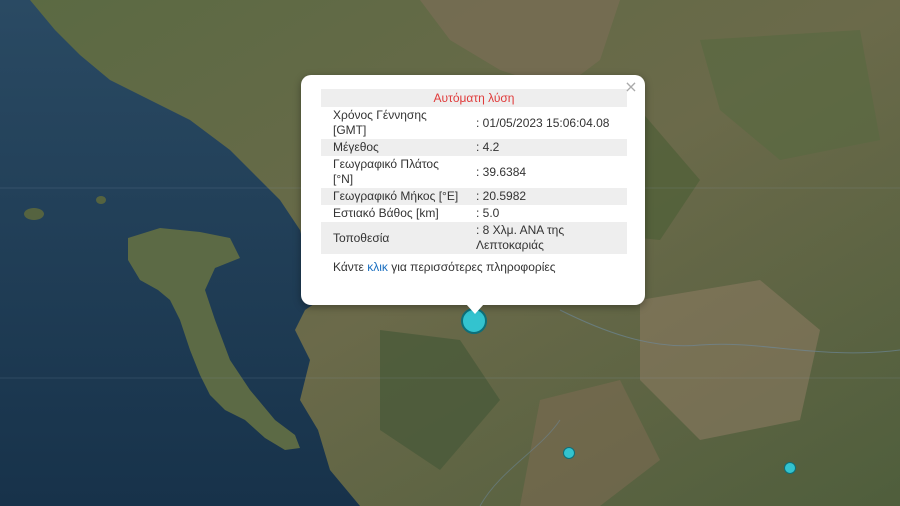 The width and height of the screenshot is (900, 506). What do you see at coordinates (474, 196) in the screenshot?
I see `detail-row: Γεωγραφικό Μήκος [°E] : 20.5982` at bounding box center [474, 196].